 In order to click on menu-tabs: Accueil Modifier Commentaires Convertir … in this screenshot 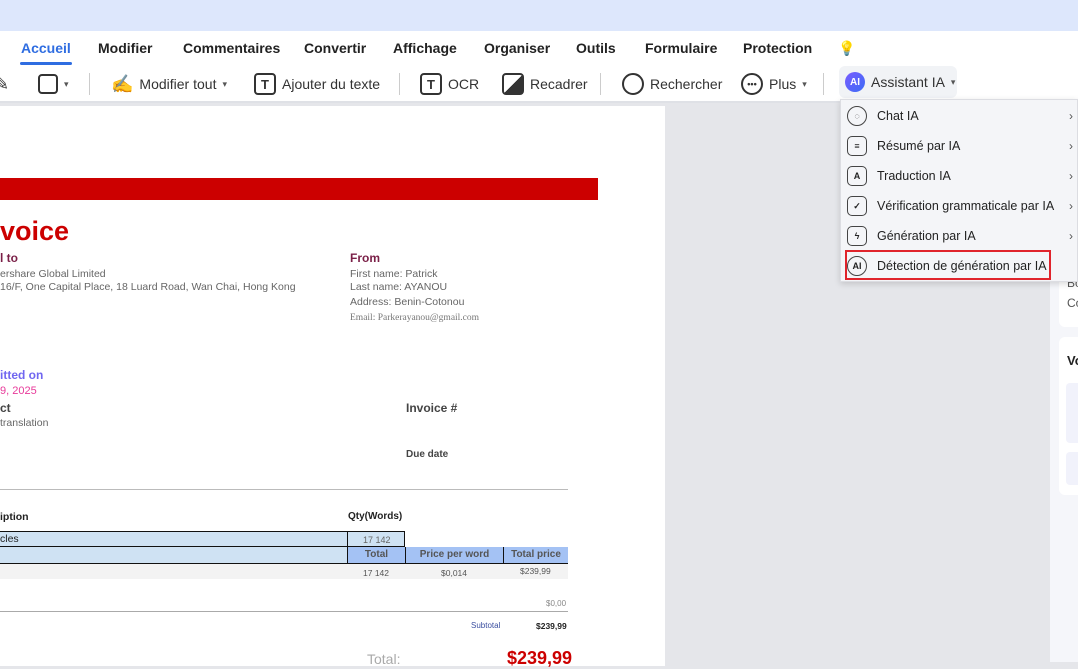, I will do `click(539, 48)`.